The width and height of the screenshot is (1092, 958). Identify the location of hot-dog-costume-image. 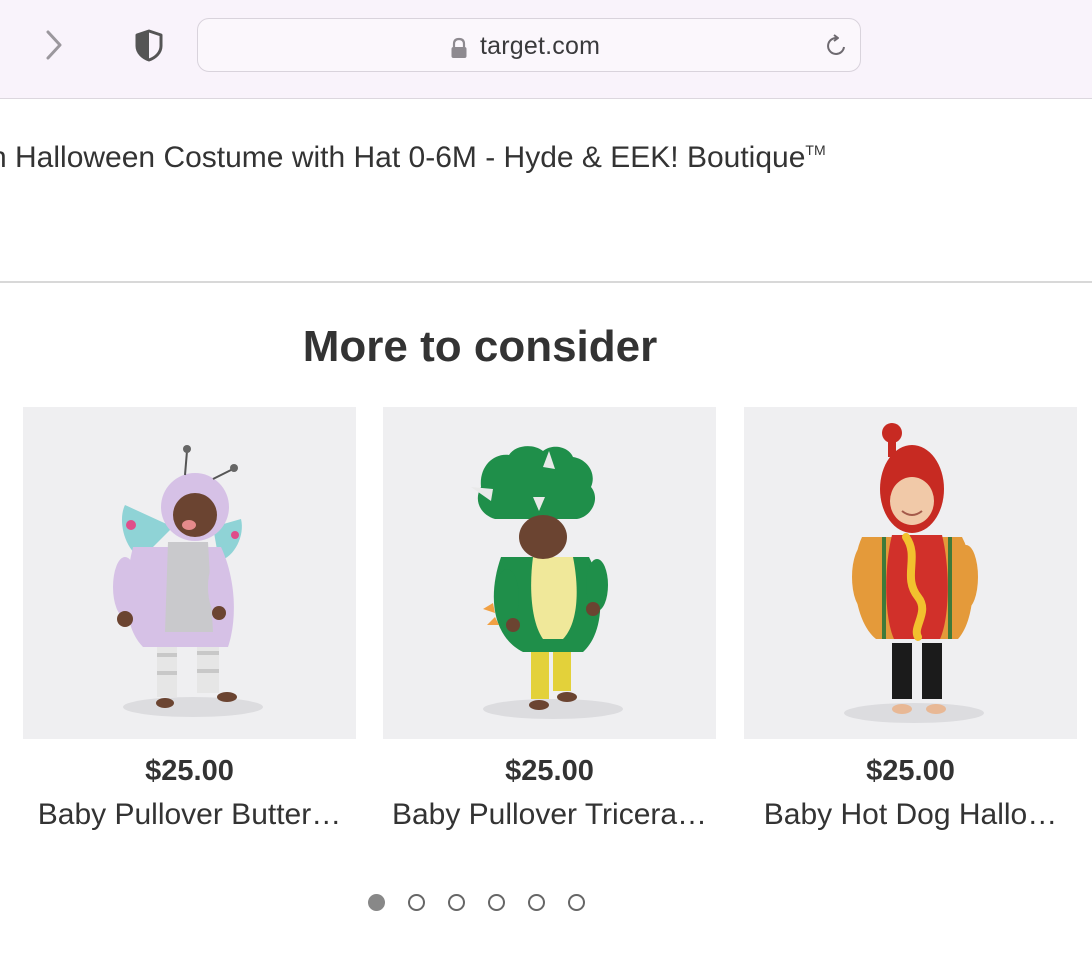
(914, 573).